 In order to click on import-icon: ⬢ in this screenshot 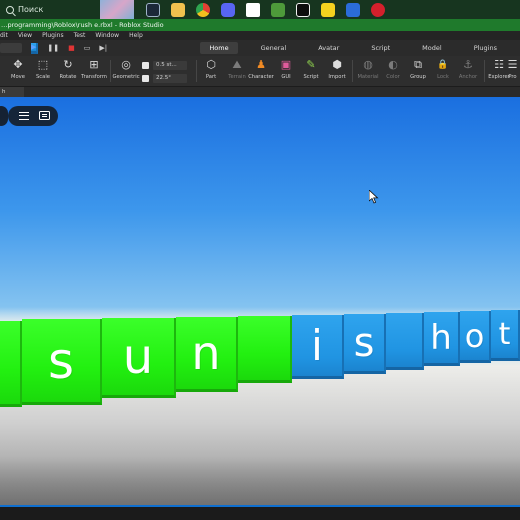, I will do `click(337, 64)`.